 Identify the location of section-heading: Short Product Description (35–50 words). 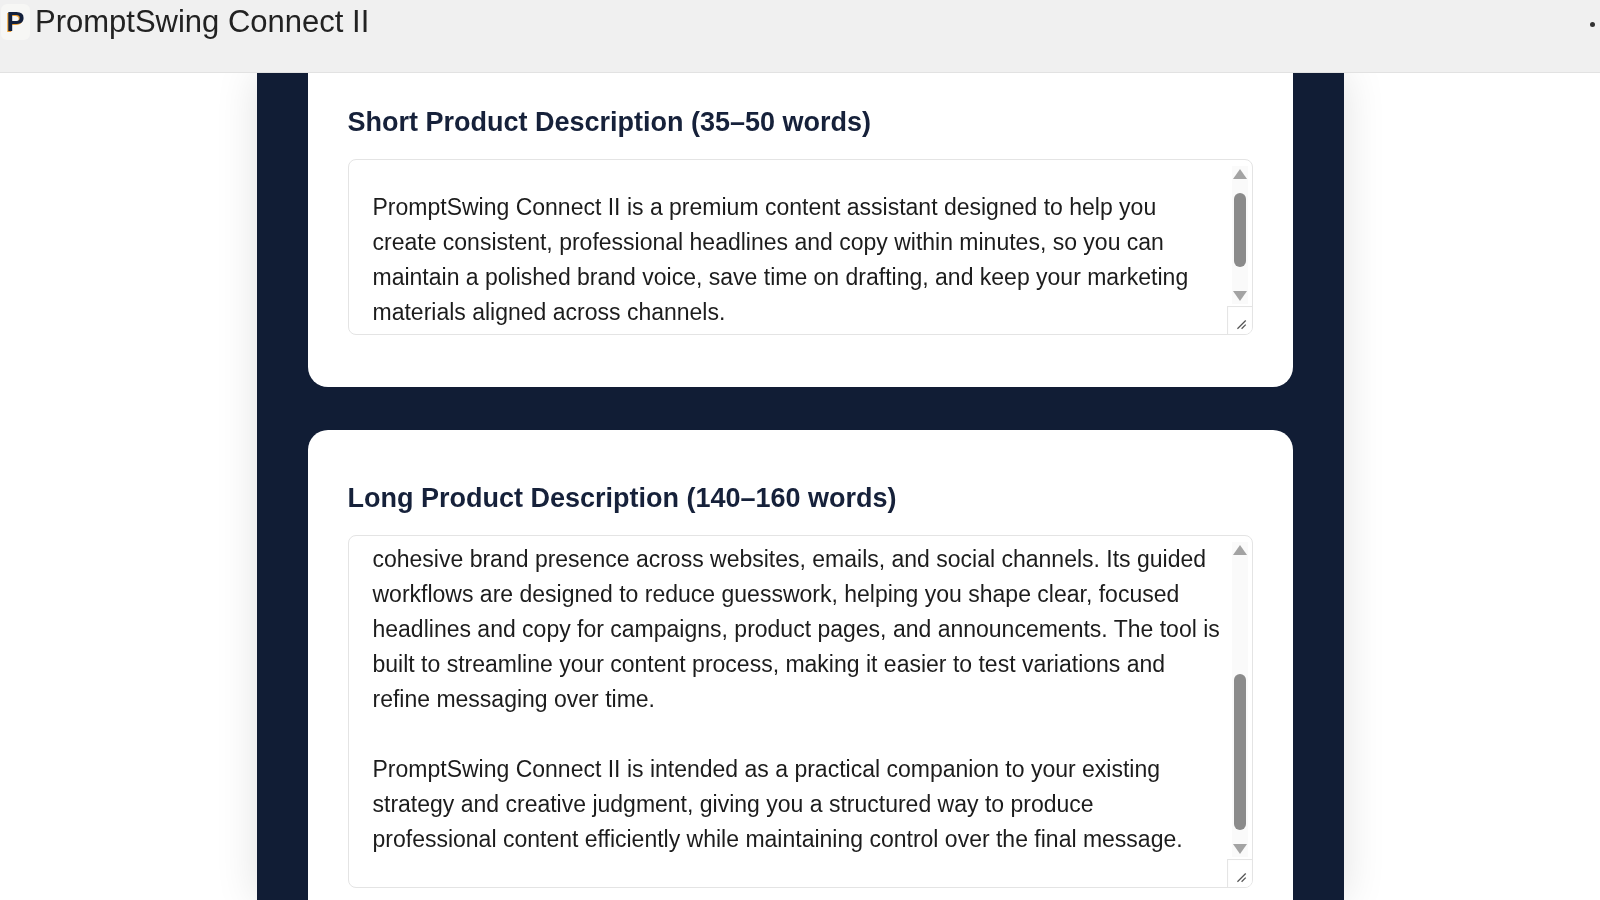
(610, 122).